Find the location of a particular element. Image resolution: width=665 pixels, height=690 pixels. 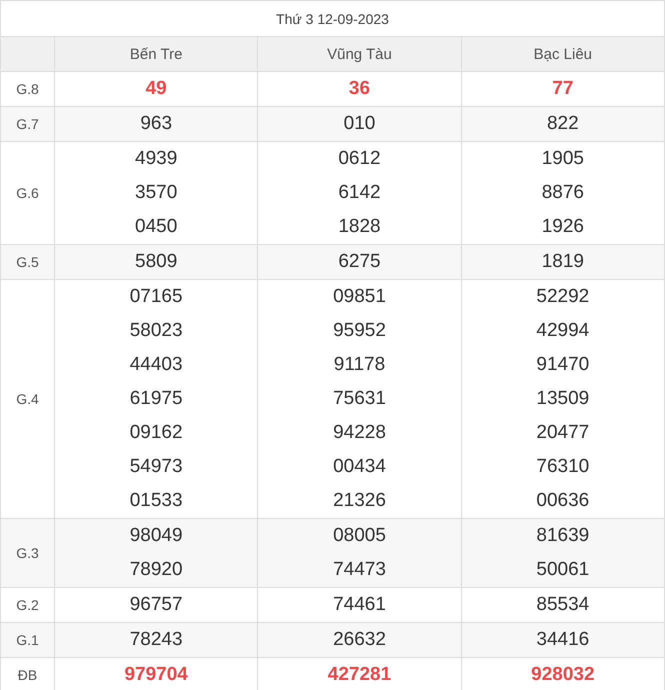

result-number: 26632 is located at coordinates (359, 640).